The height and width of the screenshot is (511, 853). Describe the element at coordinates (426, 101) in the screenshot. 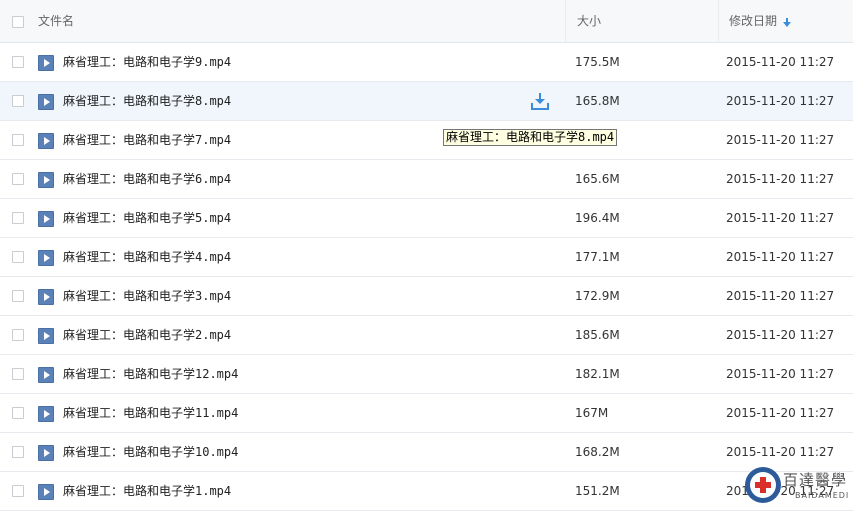

I see `table-row: 麻省理工：电路和电子学8.mp4 165.8M 2015-11-20 11:27` at that location.